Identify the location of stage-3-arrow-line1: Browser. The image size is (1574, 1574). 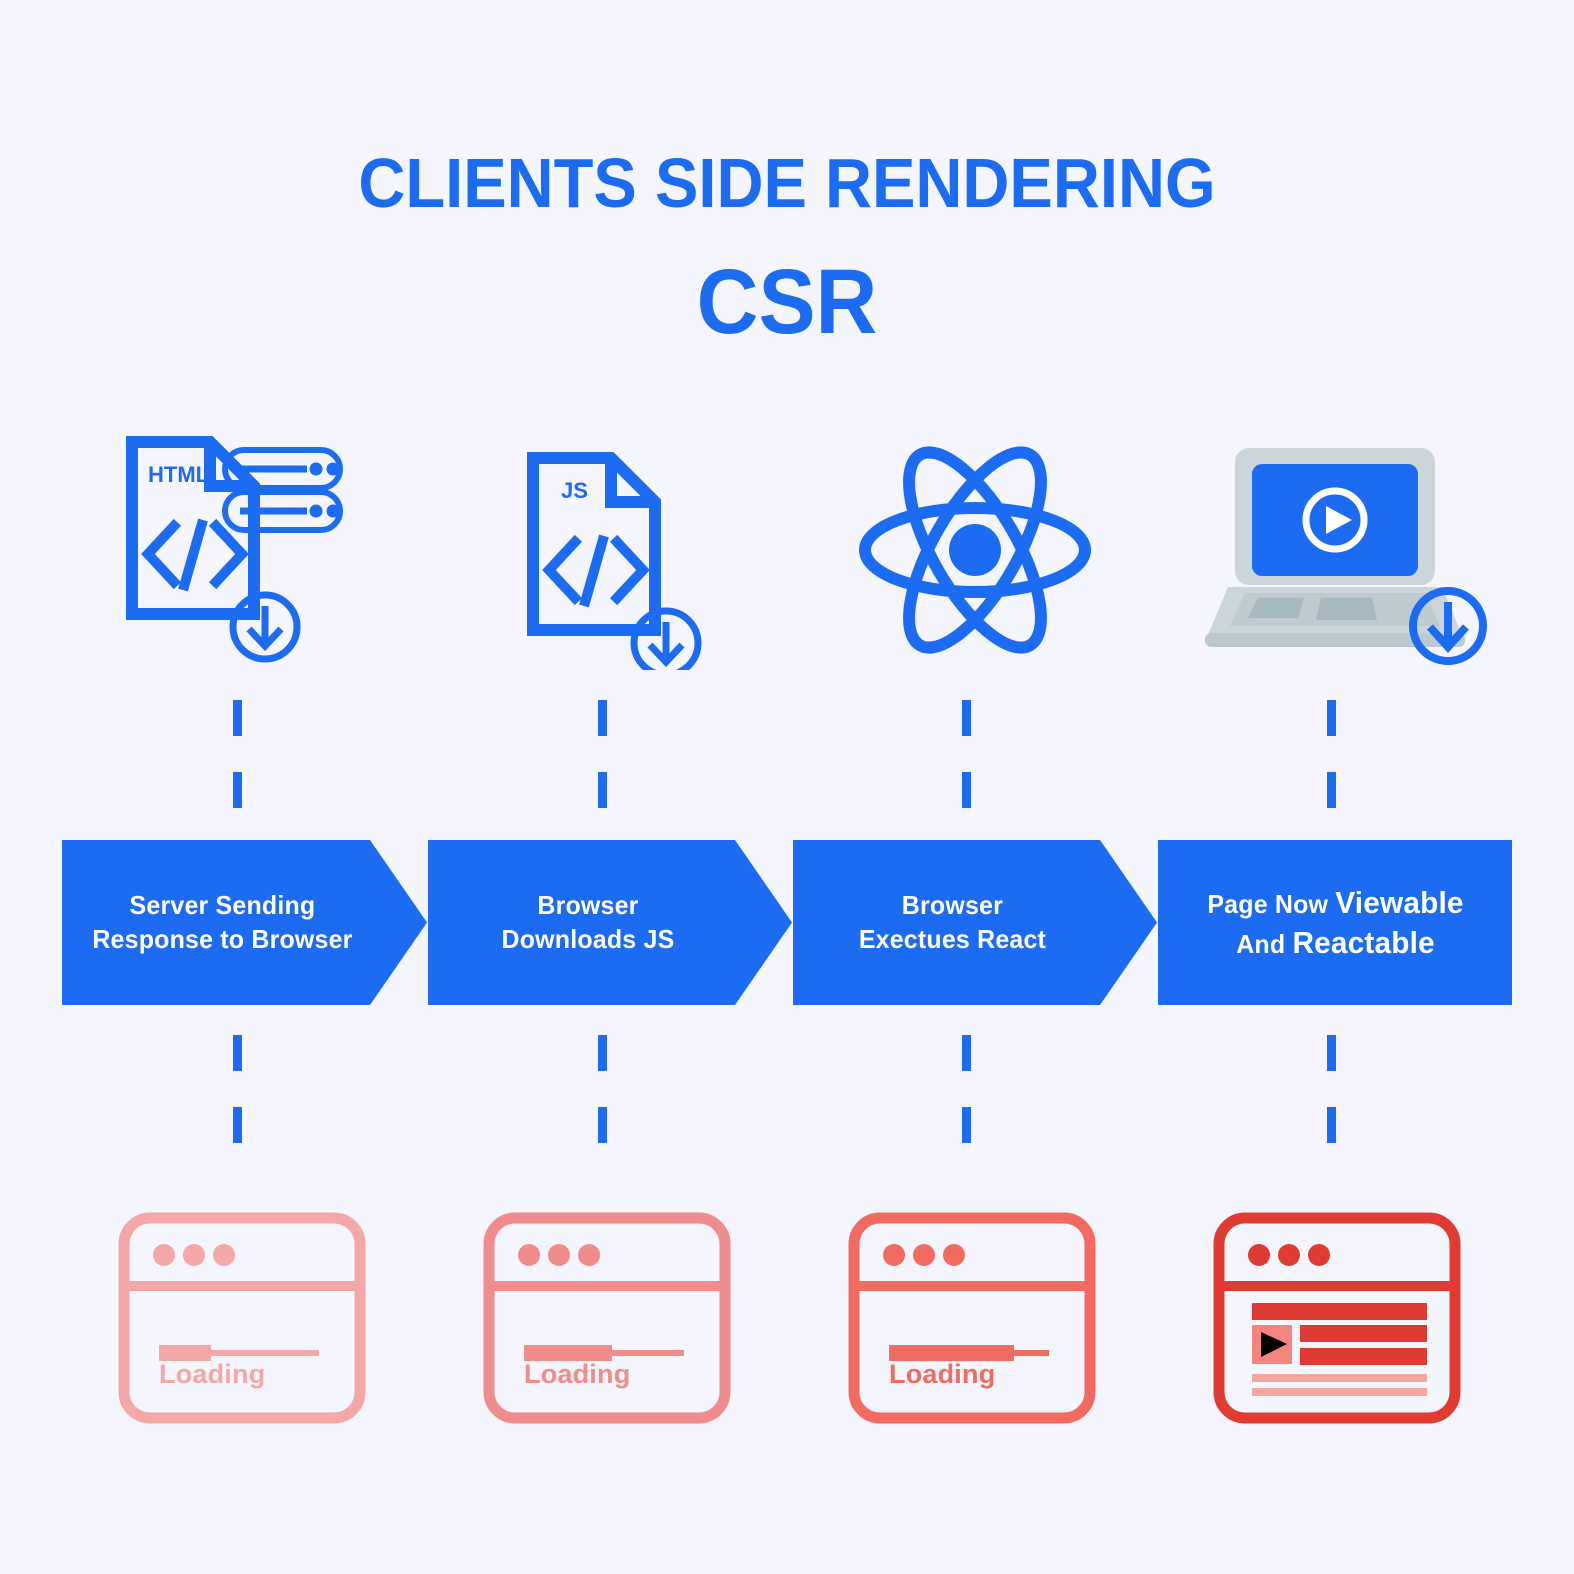
(953, 905).